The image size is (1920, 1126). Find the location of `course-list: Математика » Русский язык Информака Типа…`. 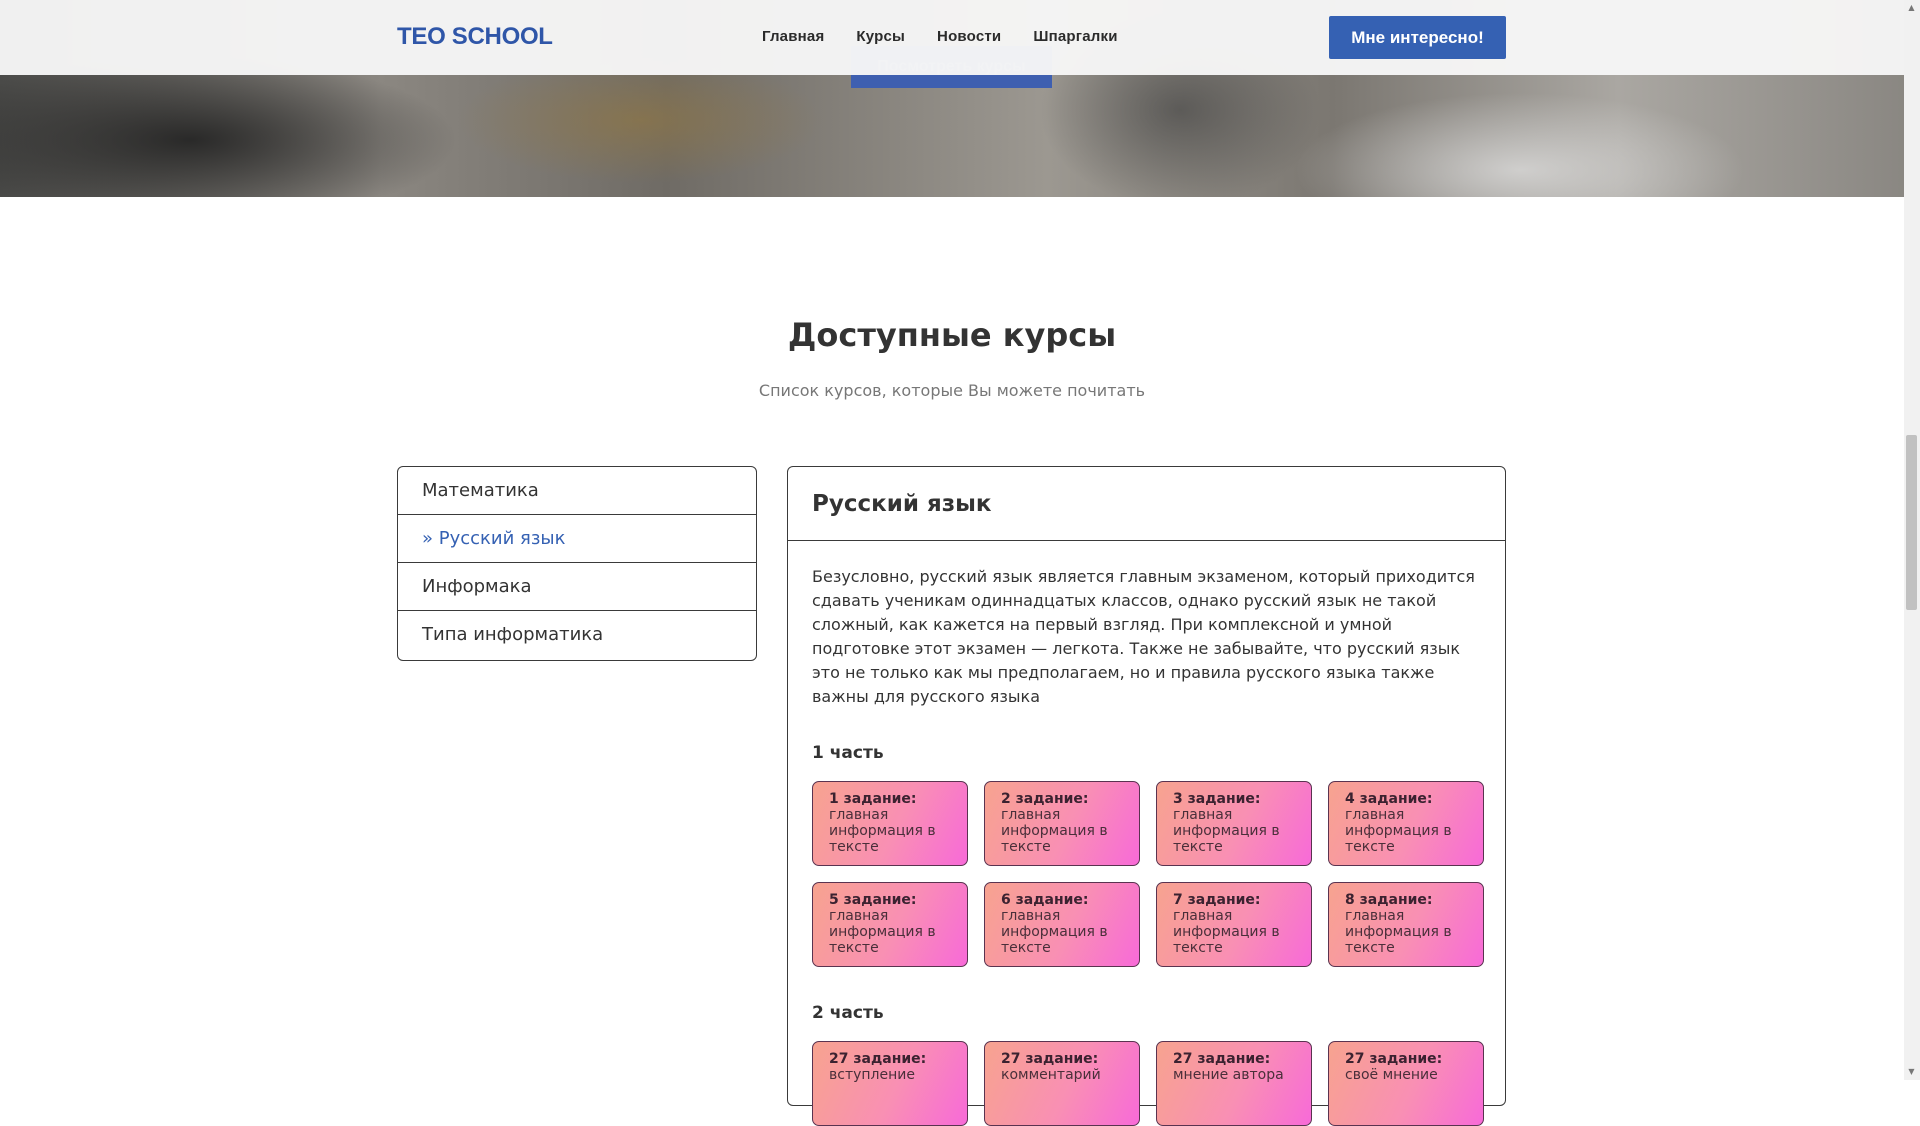

course-list: Математика » Русский язык Информака Типа… is located at coordinates (577, 563).